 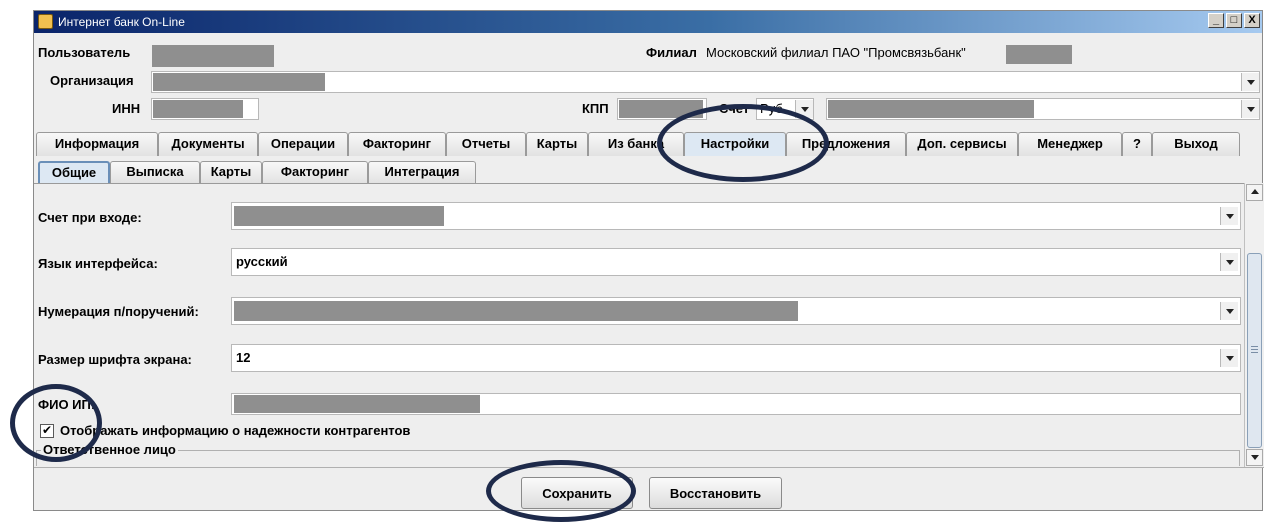 I want to click on settings-scrollbar, so click(x=1254, y=325).